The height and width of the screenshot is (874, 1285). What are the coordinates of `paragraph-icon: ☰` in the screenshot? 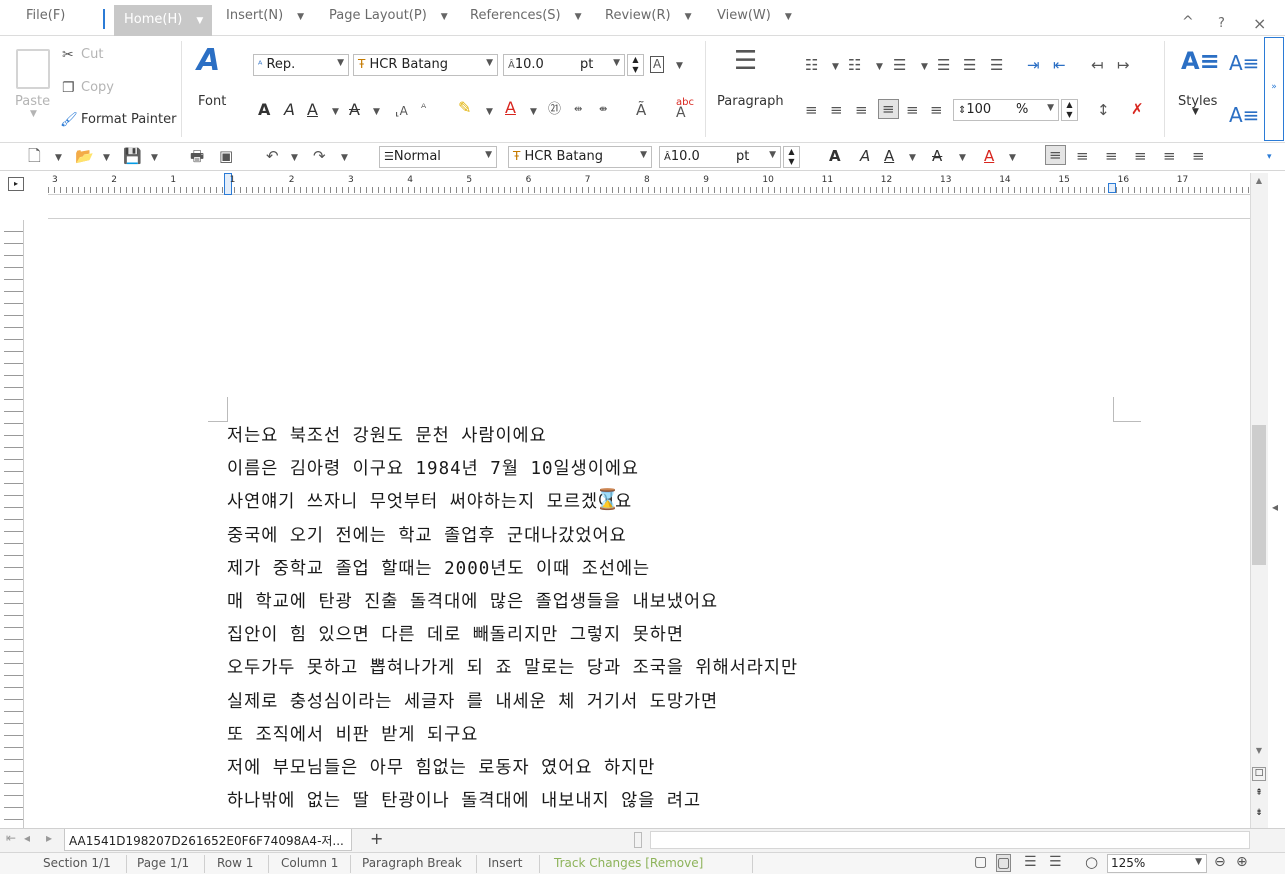 It's located at (745, 61).